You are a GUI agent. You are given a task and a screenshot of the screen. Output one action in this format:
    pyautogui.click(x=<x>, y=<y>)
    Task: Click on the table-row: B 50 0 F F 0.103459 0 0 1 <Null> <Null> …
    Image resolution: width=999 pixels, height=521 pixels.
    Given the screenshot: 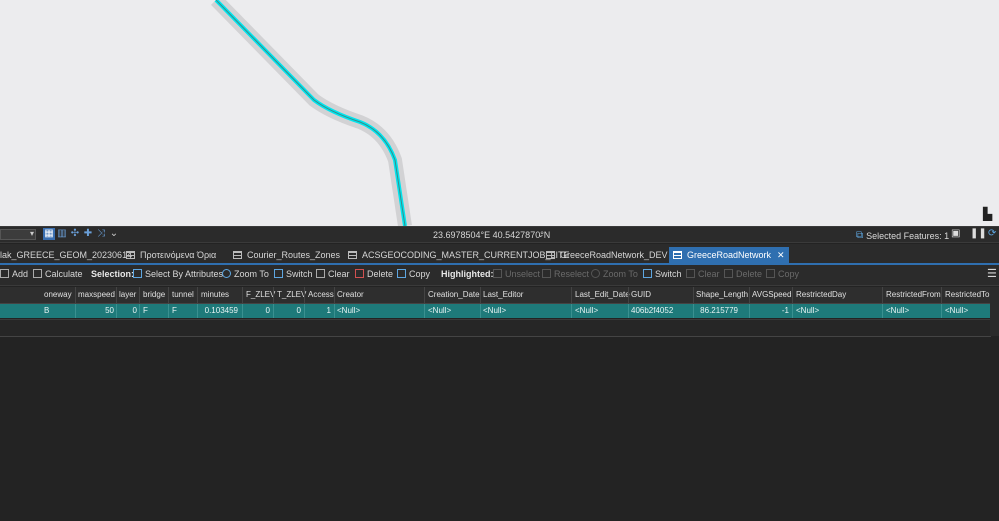 What is the action you would take?
    pyautogui.click(x=495, y=311)
    